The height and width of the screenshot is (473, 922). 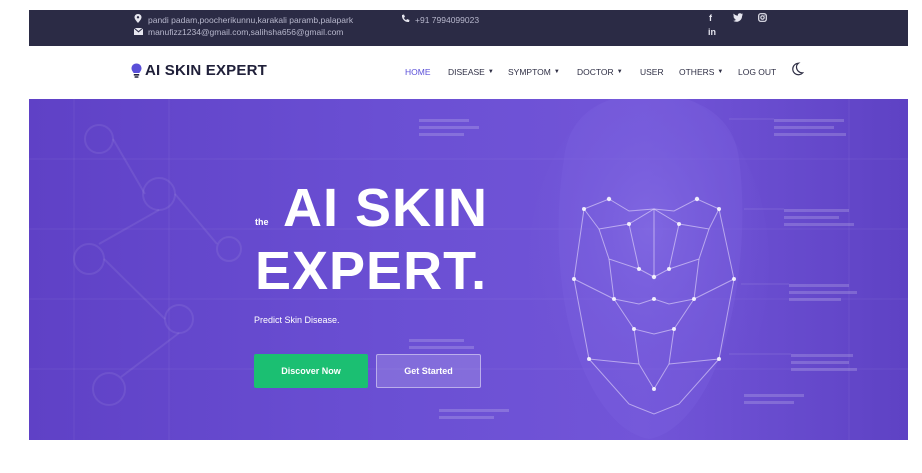 I want to click on nav-label-others: OTHERS, so click(x=697, y=72).